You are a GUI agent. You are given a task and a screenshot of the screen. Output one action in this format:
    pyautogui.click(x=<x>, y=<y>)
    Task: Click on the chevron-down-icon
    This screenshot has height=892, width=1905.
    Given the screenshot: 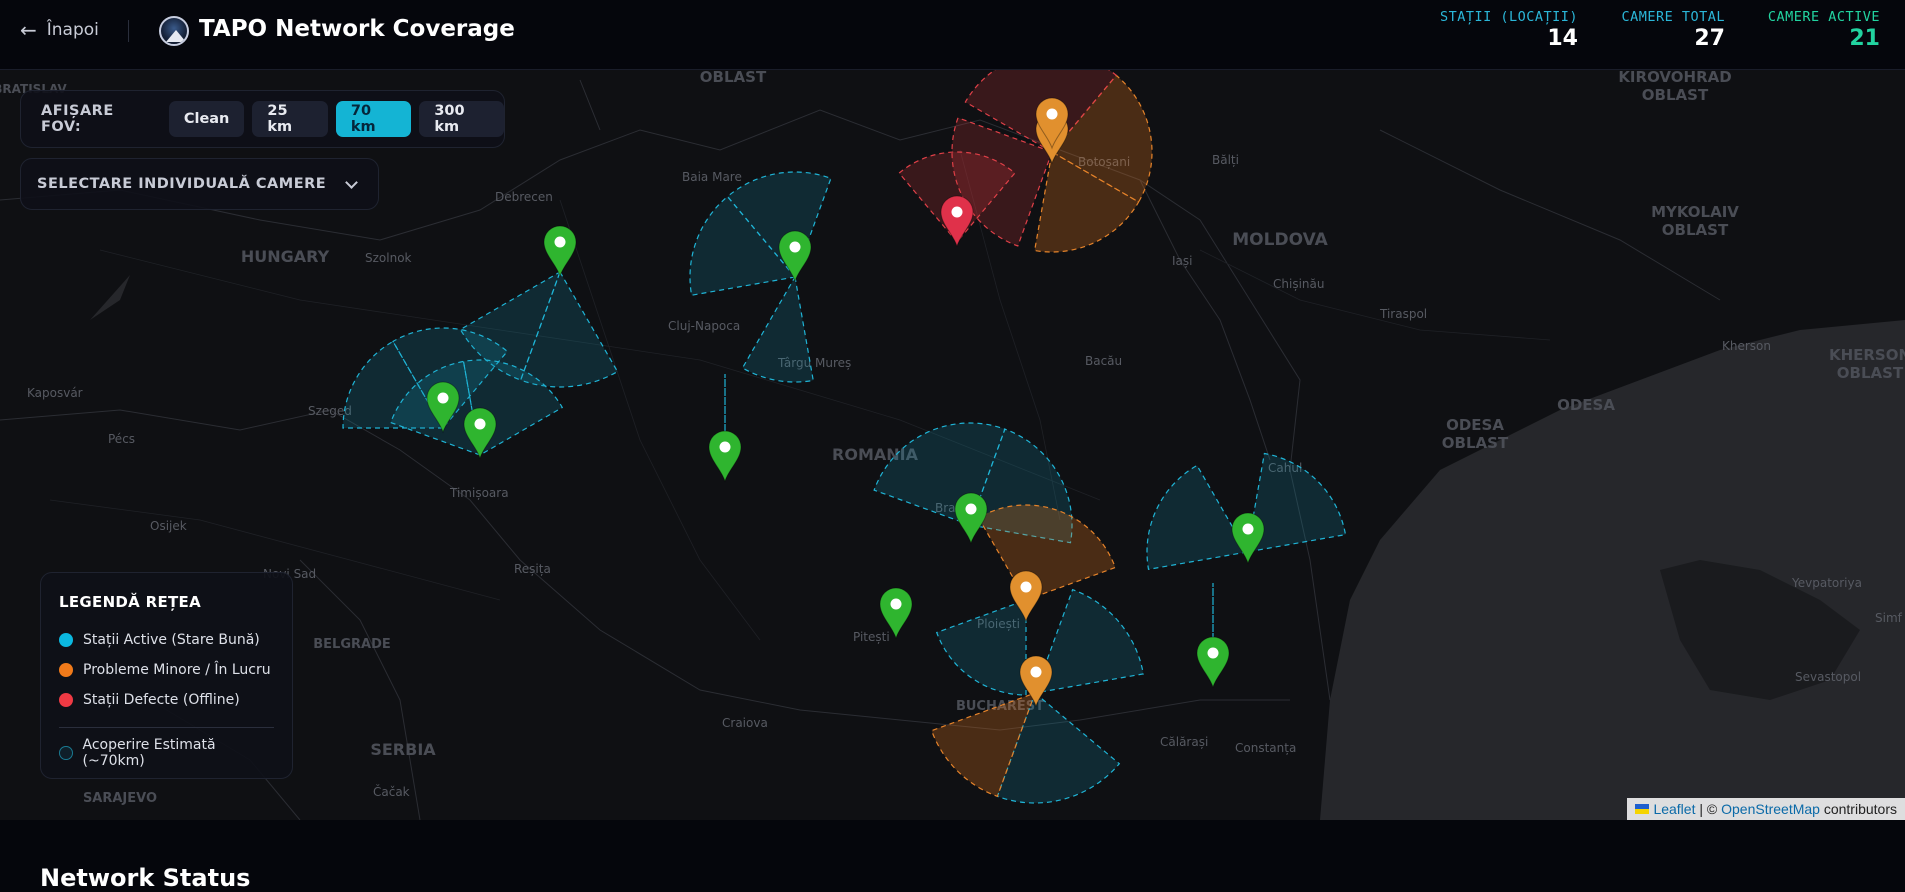 What is the action you would take?
    pyautogui.click(x=351, y=182)
    